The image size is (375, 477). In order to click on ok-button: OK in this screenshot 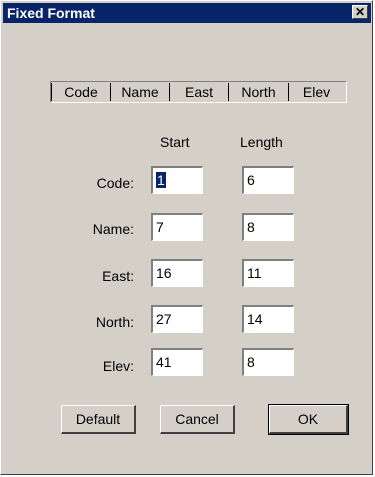, I will do `click(308, 419)`.